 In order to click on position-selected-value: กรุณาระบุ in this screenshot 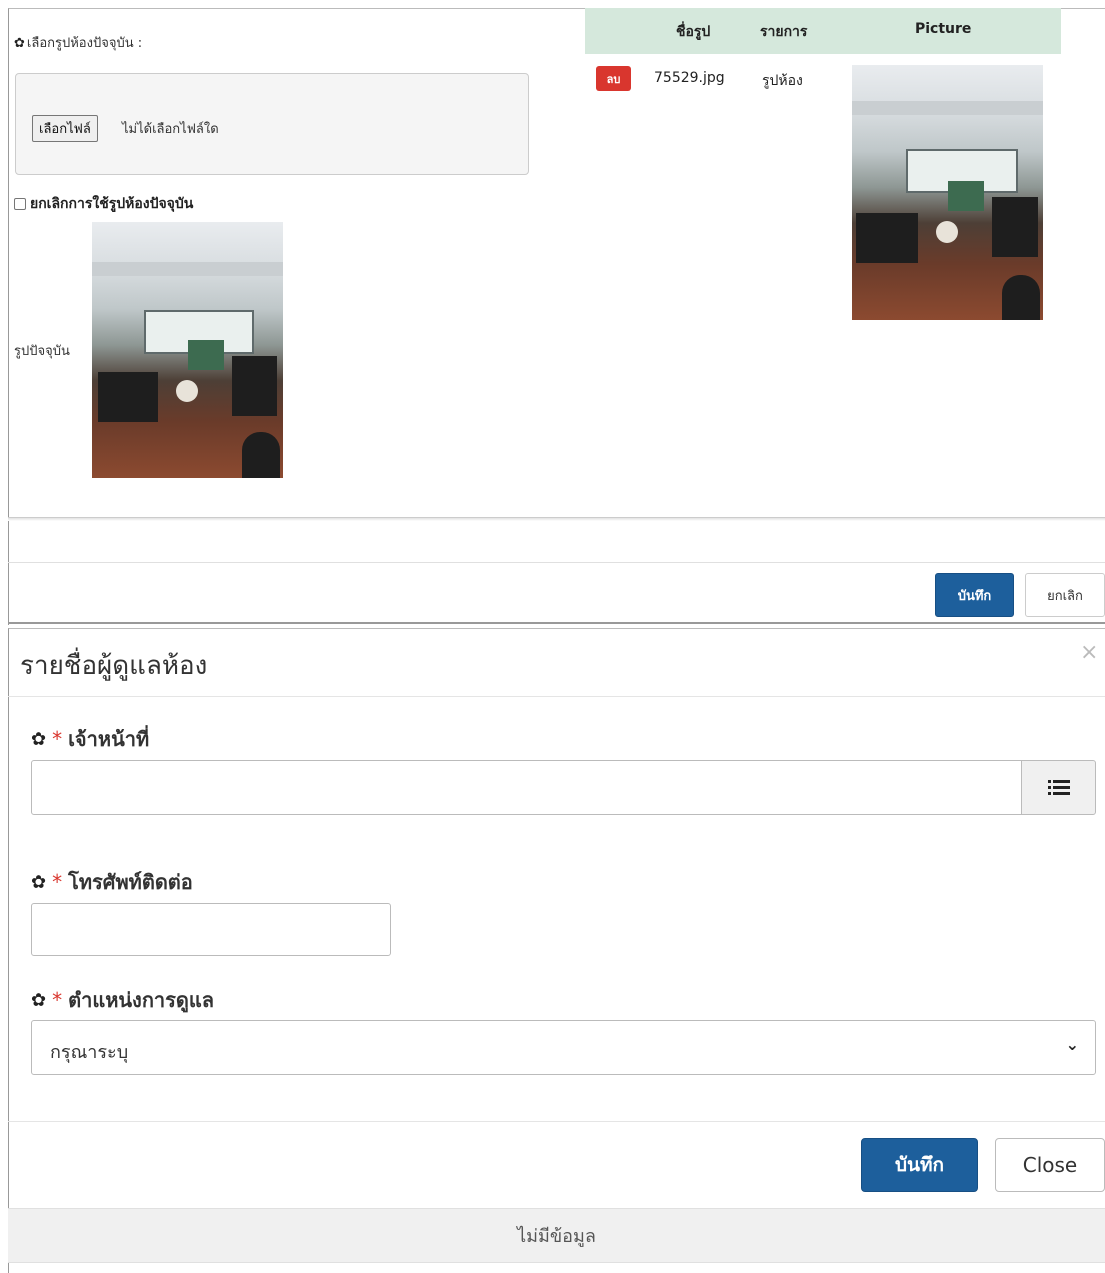, I will do `click(89, 1052)`.